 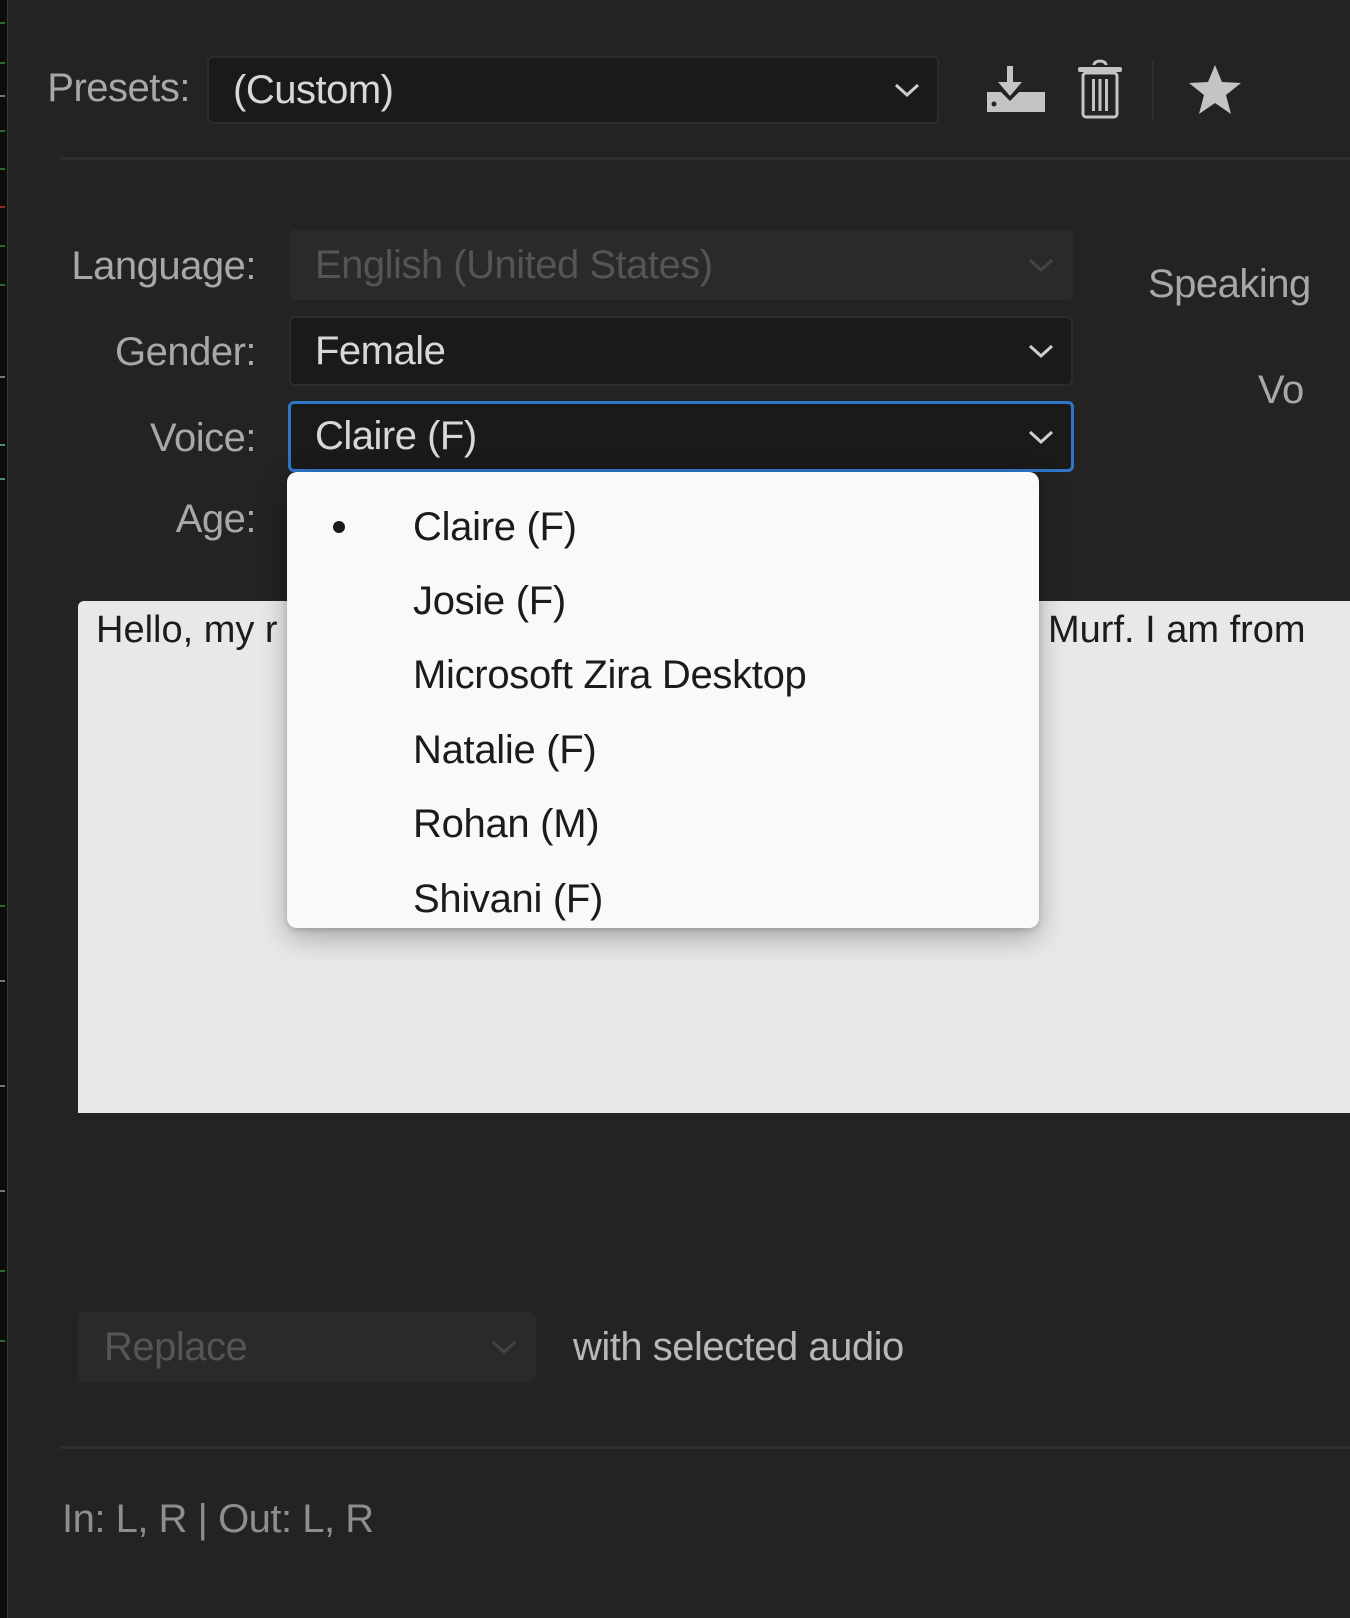 What do you see at coordinates (1177, 630) in the screenshot?
I see `text-content-right: Murf. I am from` at bounding box center [1177, 630].